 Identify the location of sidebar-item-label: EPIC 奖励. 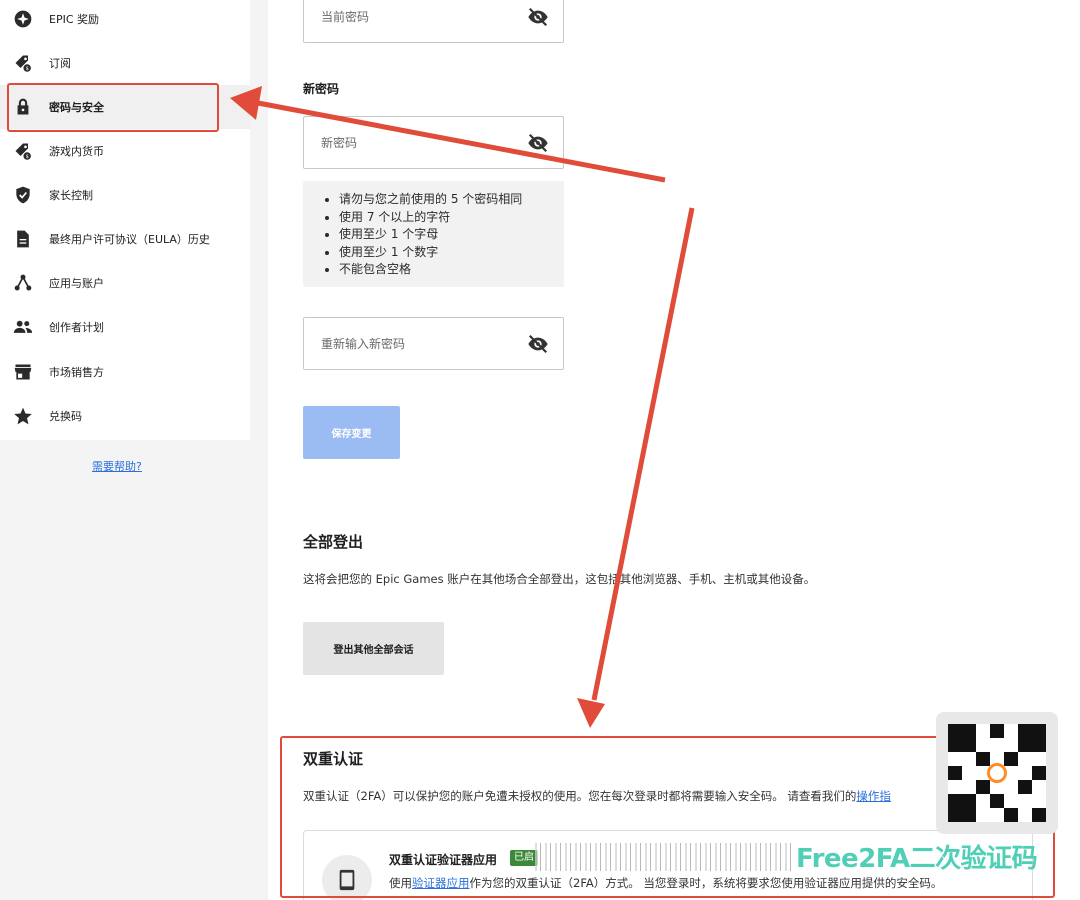
(74, 19).